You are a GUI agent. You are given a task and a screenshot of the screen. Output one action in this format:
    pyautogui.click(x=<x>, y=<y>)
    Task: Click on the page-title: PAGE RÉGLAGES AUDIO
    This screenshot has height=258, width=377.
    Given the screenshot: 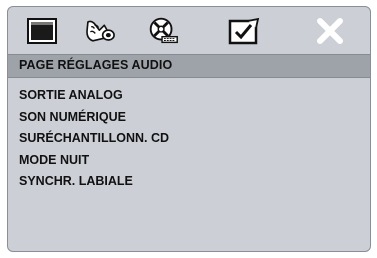 What is the action you would take?
    pyautogui.click(x=96, y=65)
    